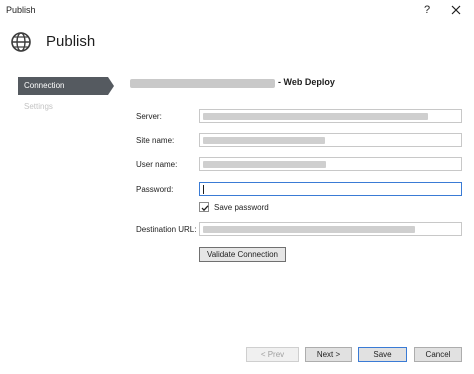  What do you see at coordinates (237, 11) in the screenshot?
I see `title-bar: Publish ?` at bounding box center [237, 11].